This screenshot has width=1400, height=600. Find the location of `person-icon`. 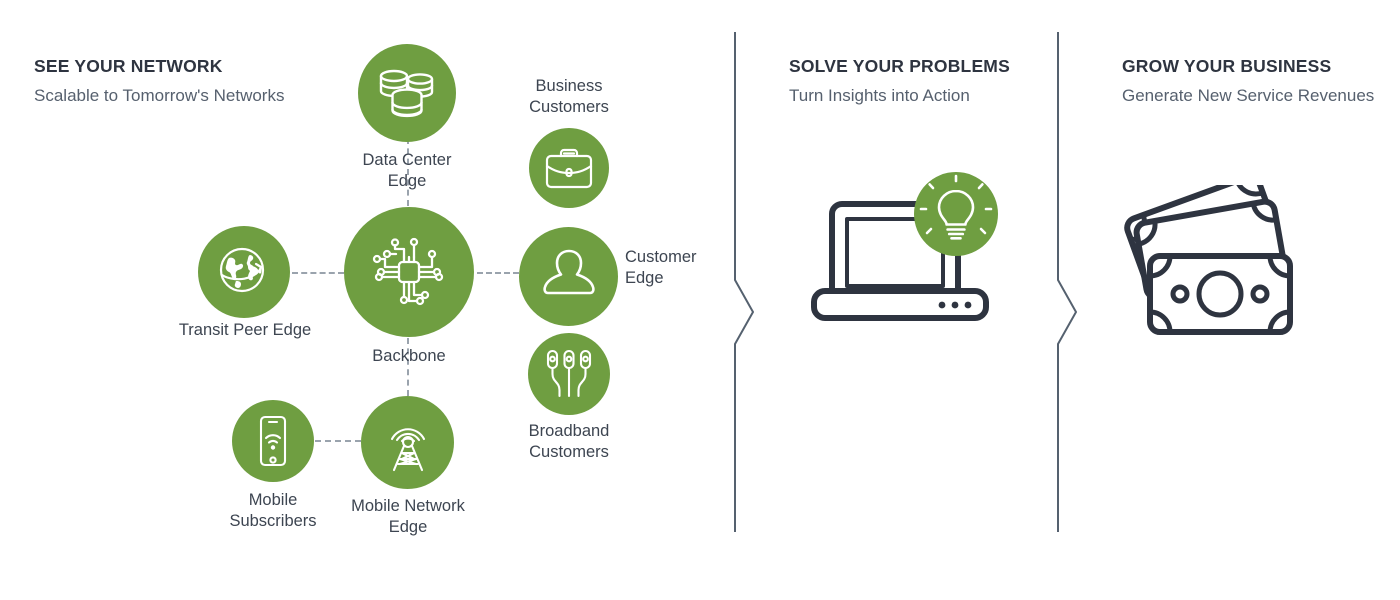

person-icon is located at coordinates (569, 277).